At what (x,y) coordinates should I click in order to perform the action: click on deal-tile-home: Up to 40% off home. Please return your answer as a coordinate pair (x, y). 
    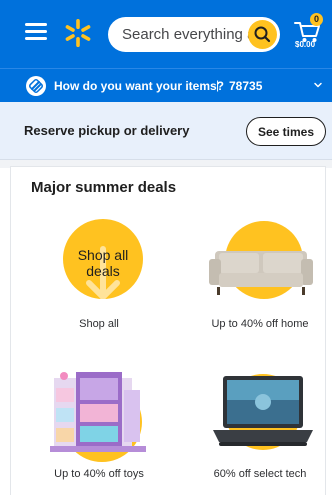
    Looking at the image, I should click on (258, 287).